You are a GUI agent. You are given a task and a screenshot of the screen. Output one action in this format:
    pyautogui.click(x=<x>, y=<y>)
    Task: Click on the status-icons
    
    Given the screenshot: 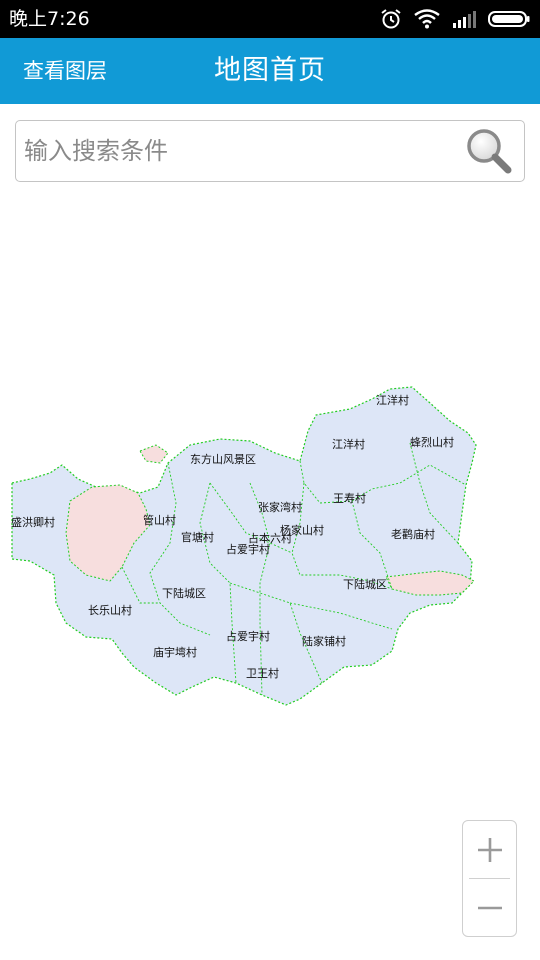 What is the action you would take?
    pyautogui.click(x=455, y=19)
    